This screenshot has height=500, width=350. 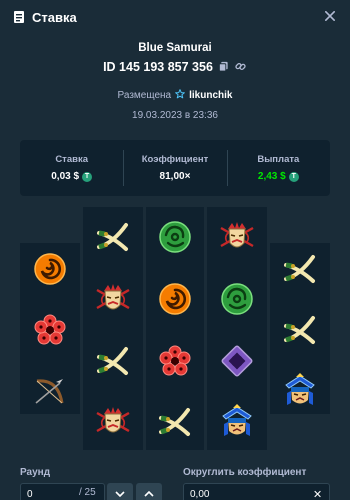 What do you see at coordinates (237, 361) in the screenshot?
I see `purple-diamond-icon` at bounding box center [237, 361].